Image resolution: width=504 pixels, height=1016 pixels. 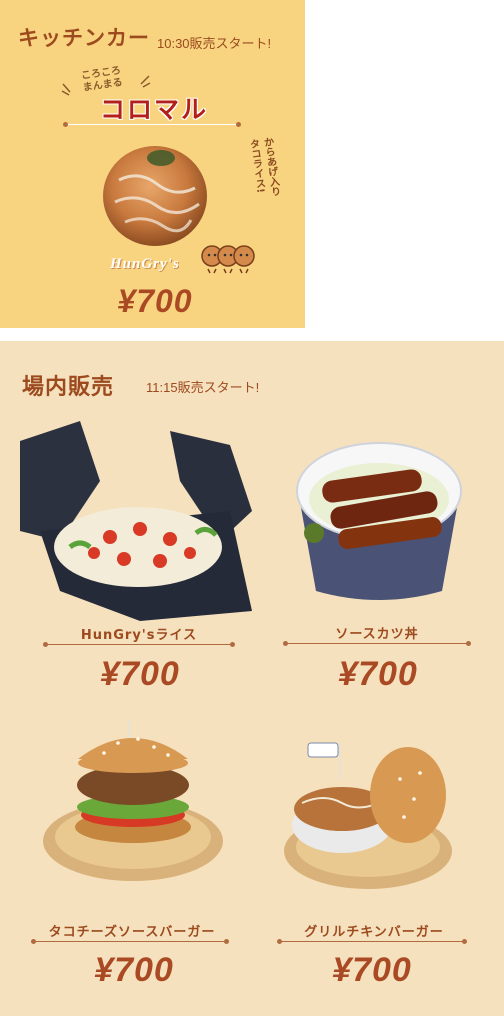 What do you see at coordinates (228, 259) in the screenshot?
I see `mascot-characters-image` at bounding box center [228, 259].